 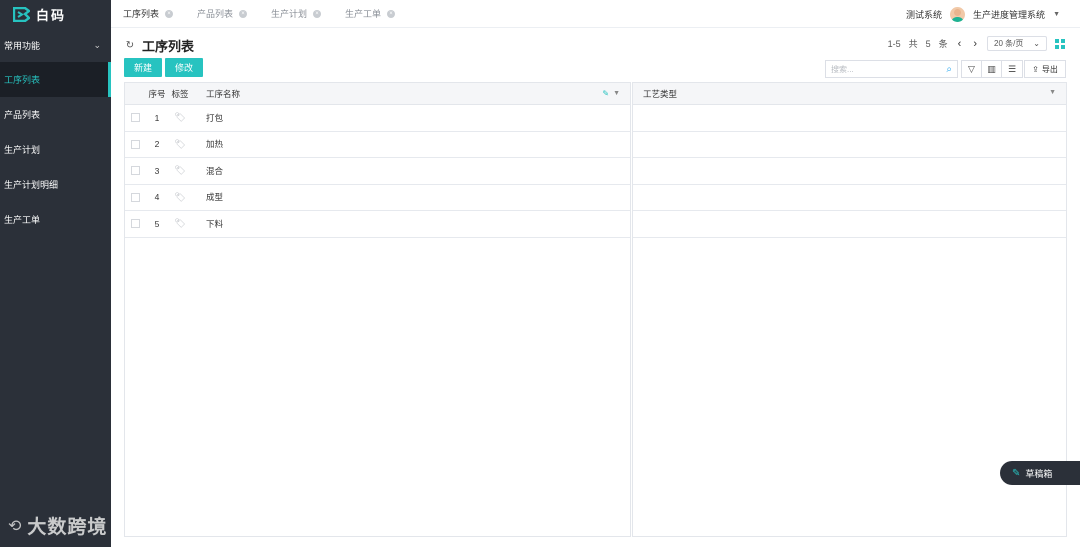 I want to click on page-title: 工序列表, so click(x=168, y=46).